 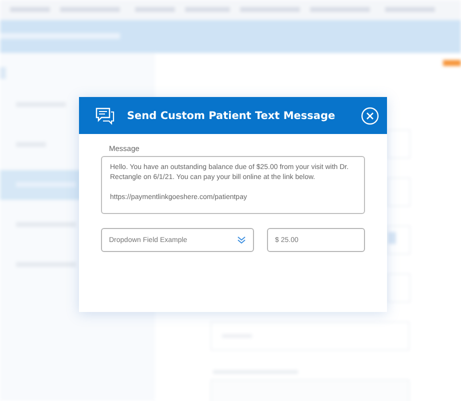 I want to click on dialog-title: Send Custom Patient Text Message, so click(x=231, y=116).